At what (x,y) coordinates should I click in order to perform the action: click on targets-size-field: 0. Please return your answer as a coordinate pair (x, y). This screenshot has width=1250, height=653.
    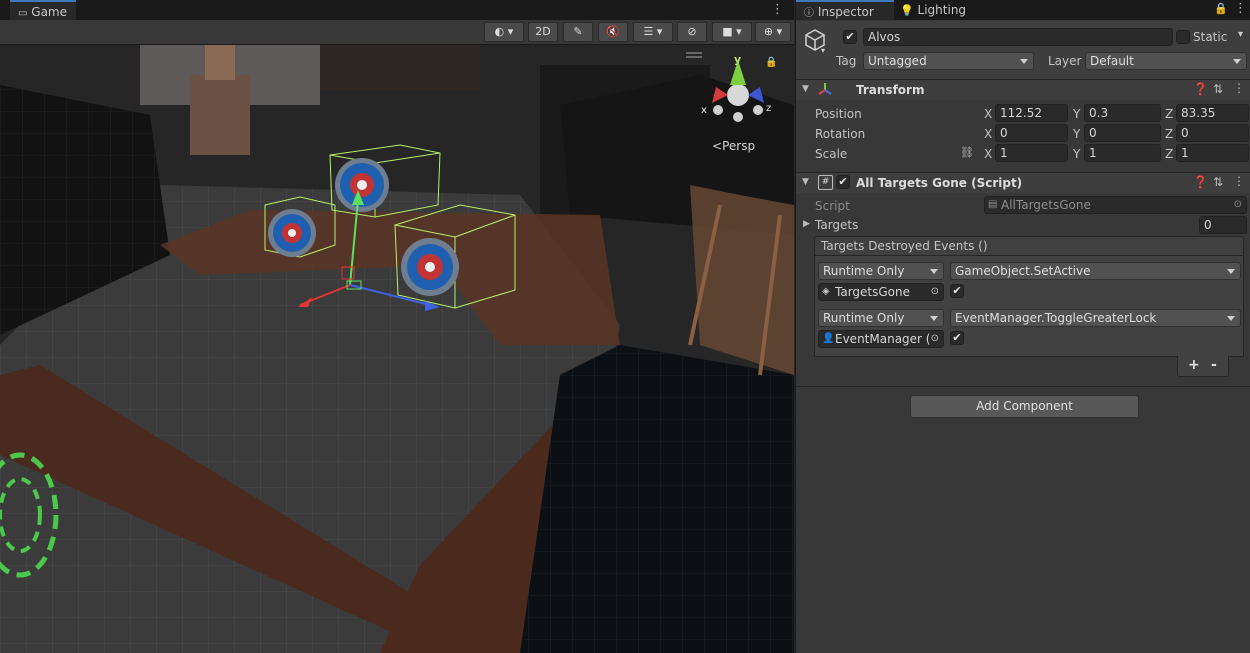
    Looking at the image, I should click on (1223, 225).